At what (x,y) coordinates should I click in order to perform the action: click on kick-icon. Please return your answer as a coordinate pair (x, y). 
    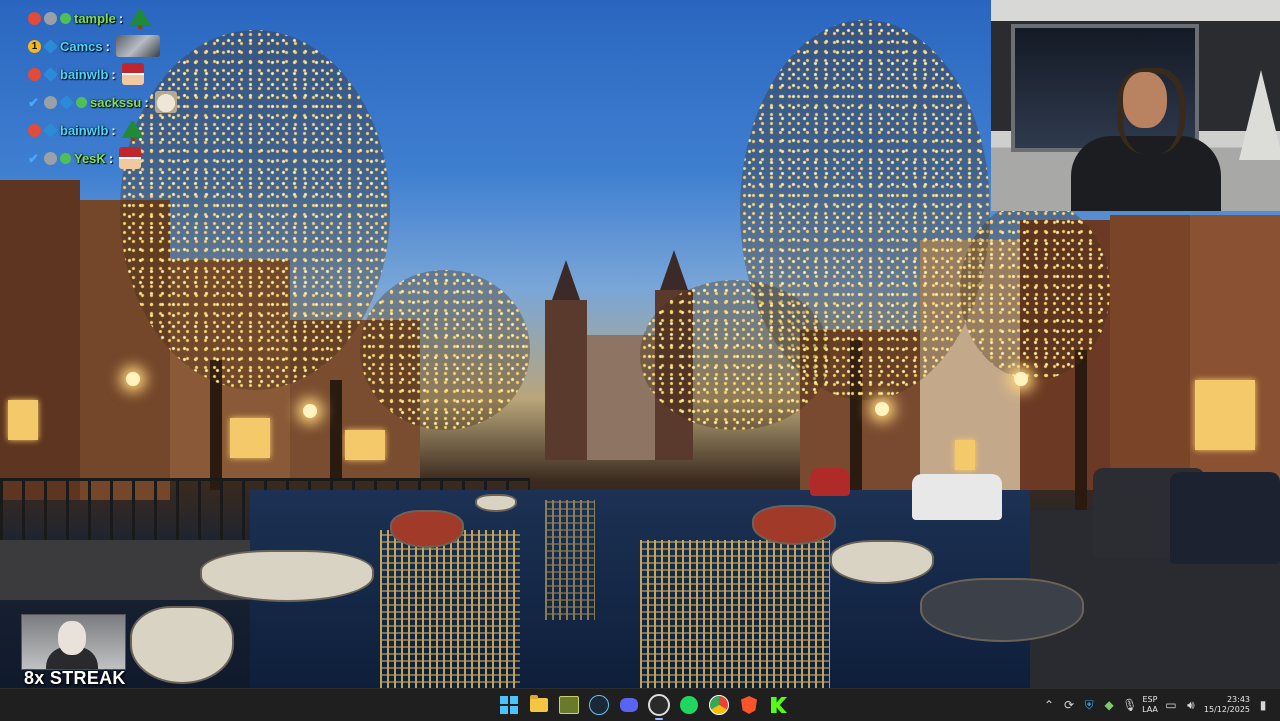
    Looking at the image, I should click on (779, 705).